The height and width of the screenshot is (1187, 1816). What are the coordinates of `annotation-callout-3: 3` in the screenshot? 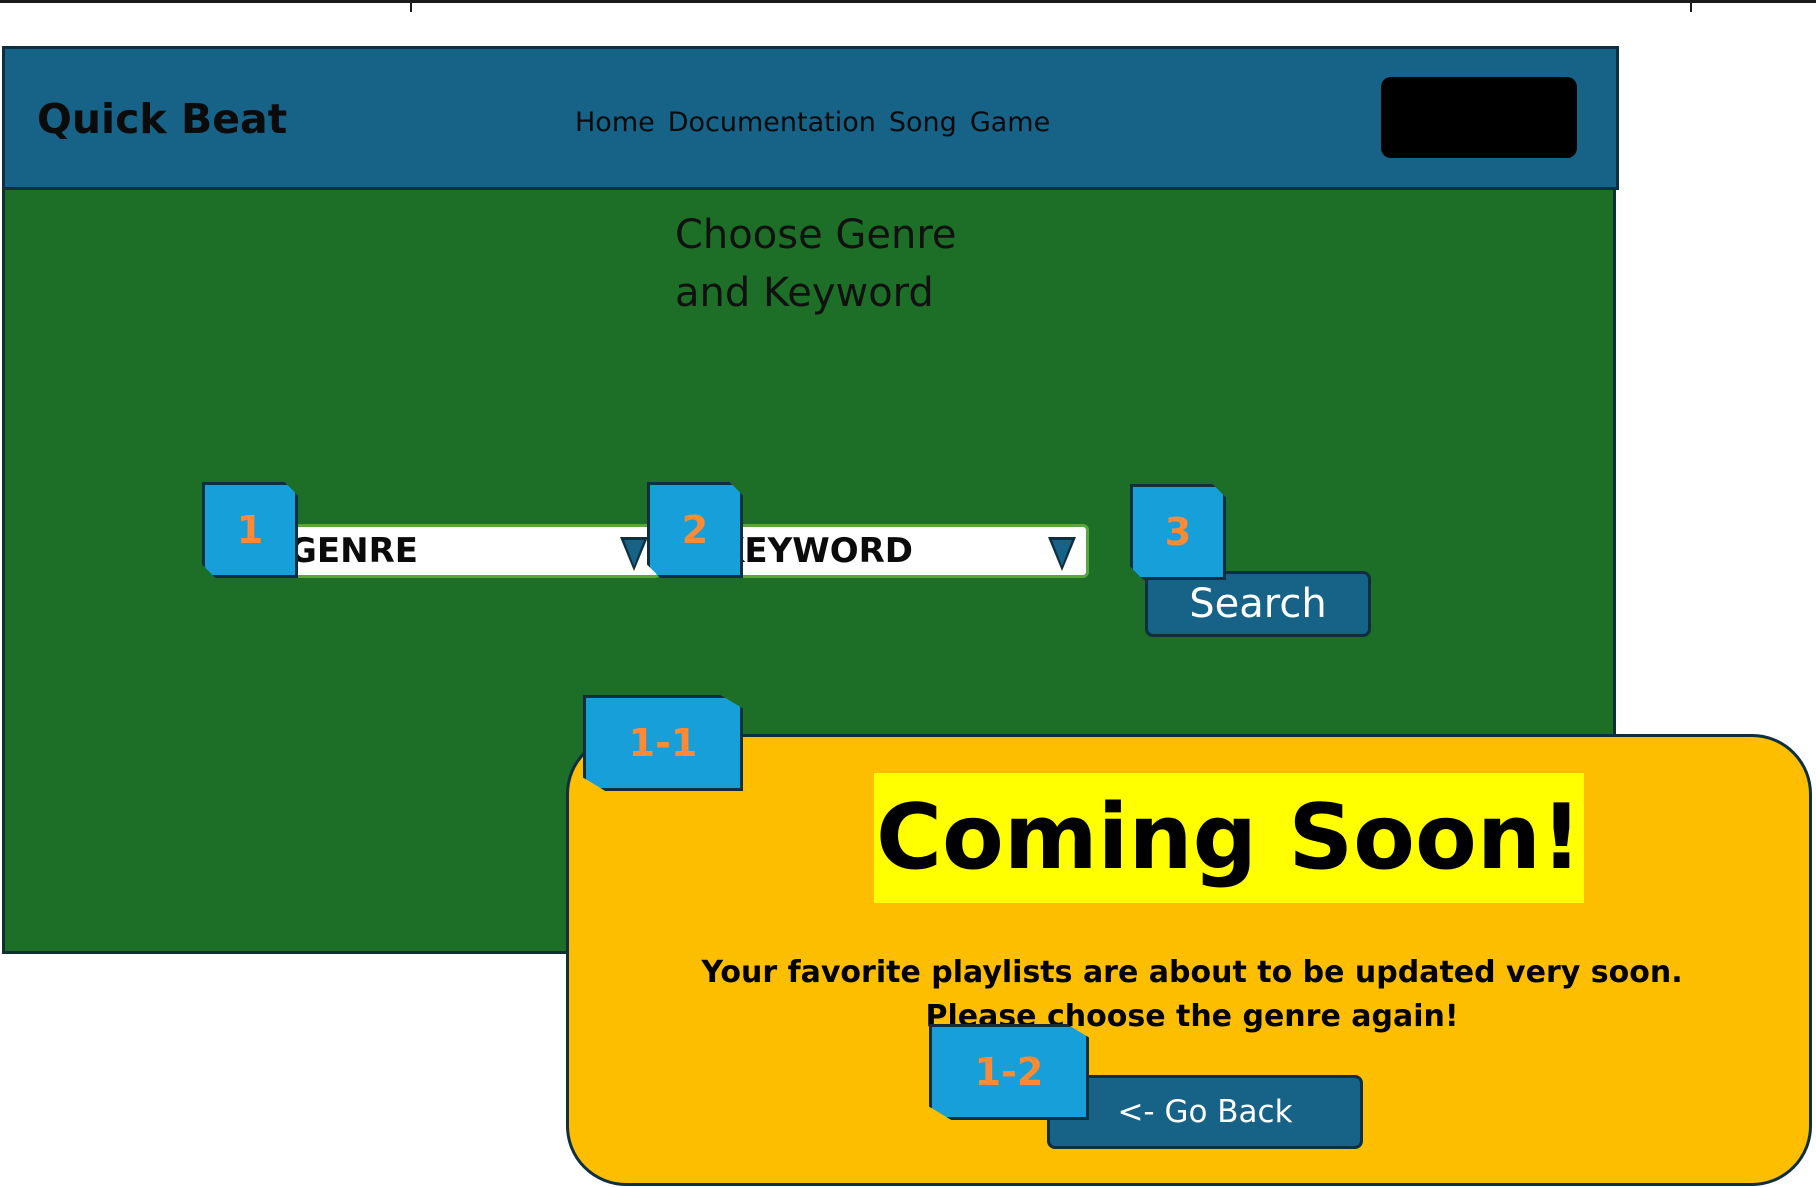 It's located at (1178, 532).